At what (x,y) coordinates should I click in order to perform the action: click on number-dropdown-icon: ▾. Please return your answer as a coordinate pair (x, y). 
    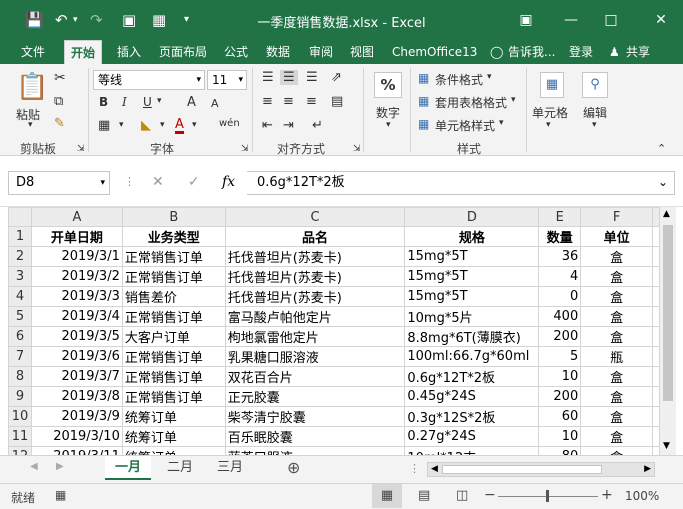
    Looking at the image, I should click on (388, 125).